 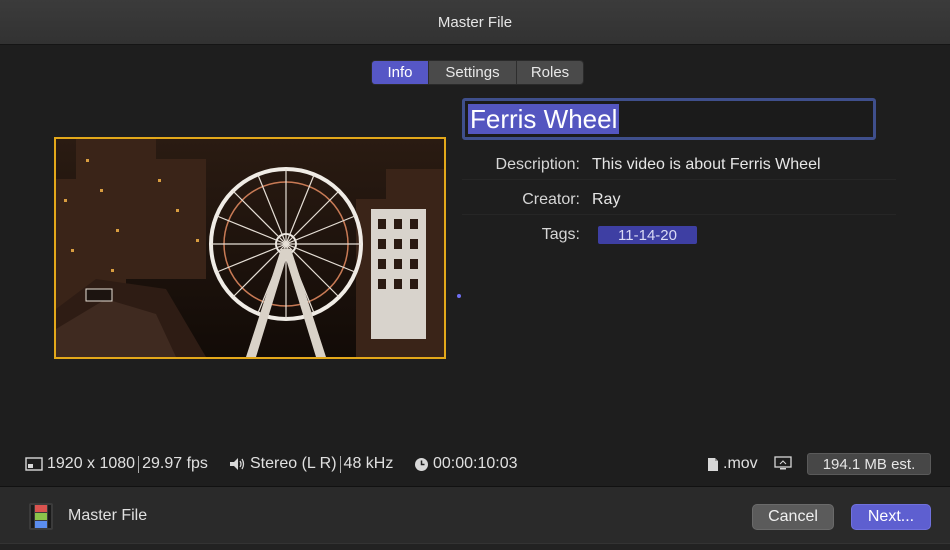 What do you see at coordinates (647, 235) in the screenshot?
I see `tag-chip: 11-14-20` at bounding box center [647, 235].